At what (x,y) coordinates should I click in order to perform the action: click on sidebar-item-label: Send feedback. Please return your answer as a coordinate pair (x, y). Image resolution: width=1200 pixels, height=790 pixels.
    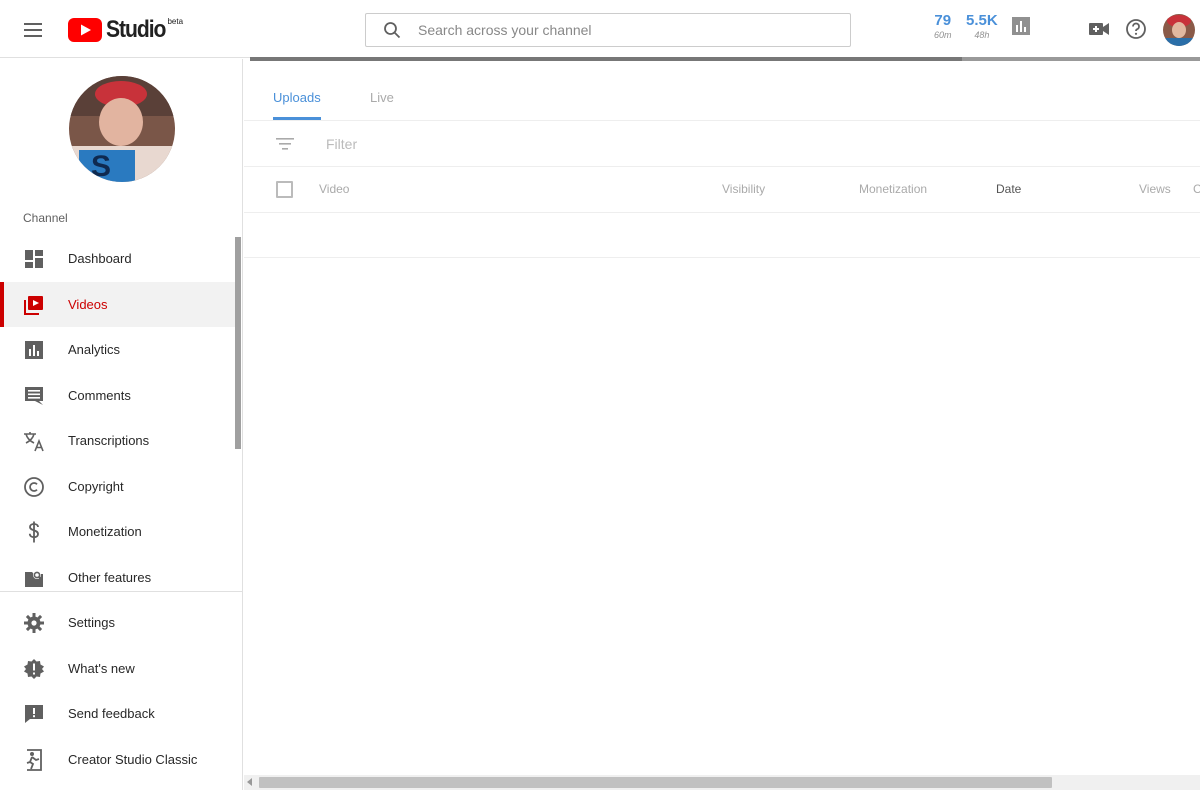
    Looking at the image, I should click on (111, 713).